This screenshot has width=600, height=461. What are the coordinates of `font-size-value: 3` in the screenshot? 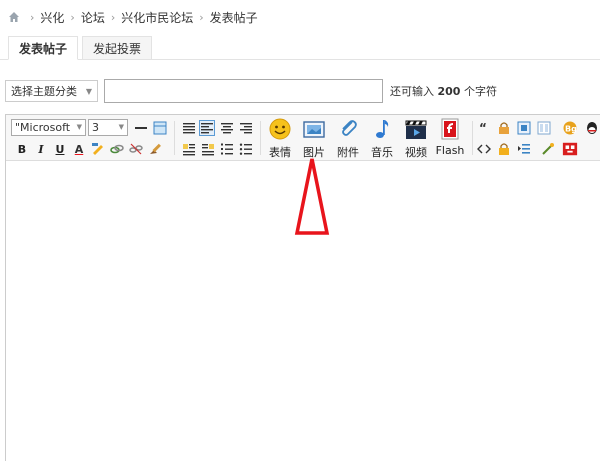 It's located at (95, 127).